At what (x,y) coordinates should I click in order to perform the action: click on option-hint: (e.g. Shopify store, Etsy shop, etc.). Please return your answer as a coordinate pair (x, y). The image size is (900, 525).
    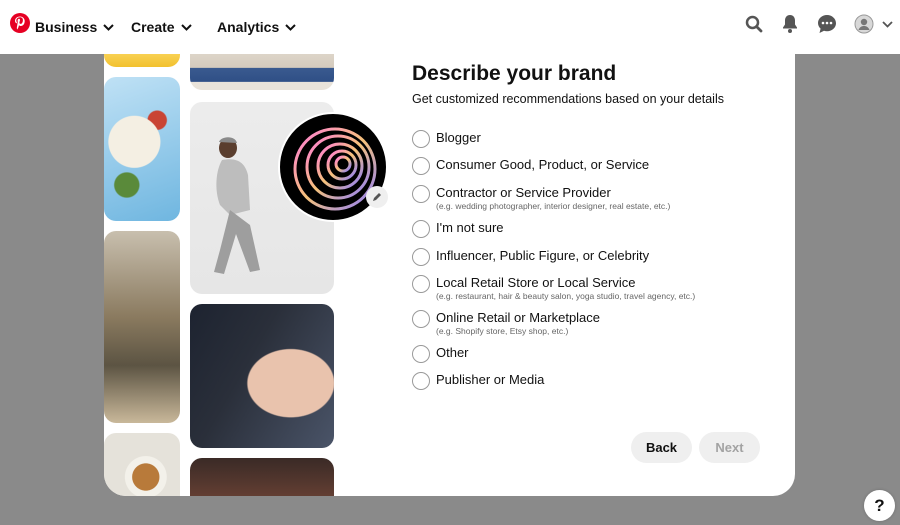
    Looking at the image, I should click on (502, 331).